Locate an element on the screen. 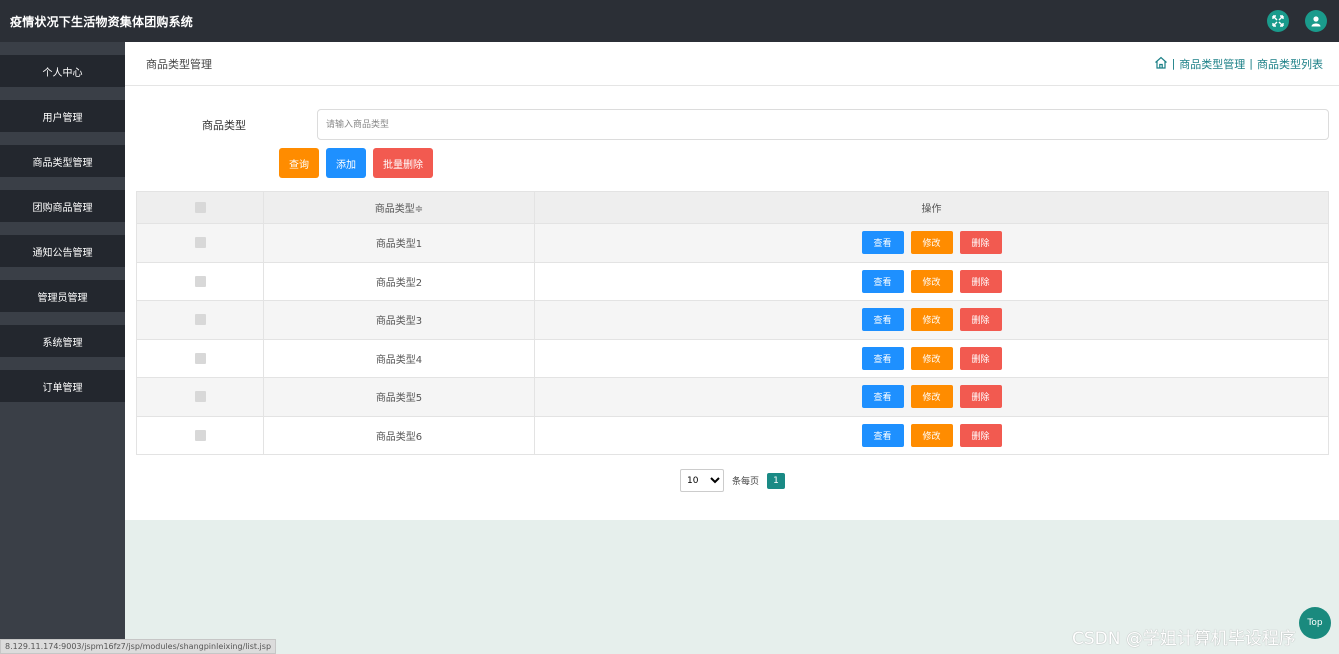  column-header-actions: 操作 is located at coordinates (931, 207).